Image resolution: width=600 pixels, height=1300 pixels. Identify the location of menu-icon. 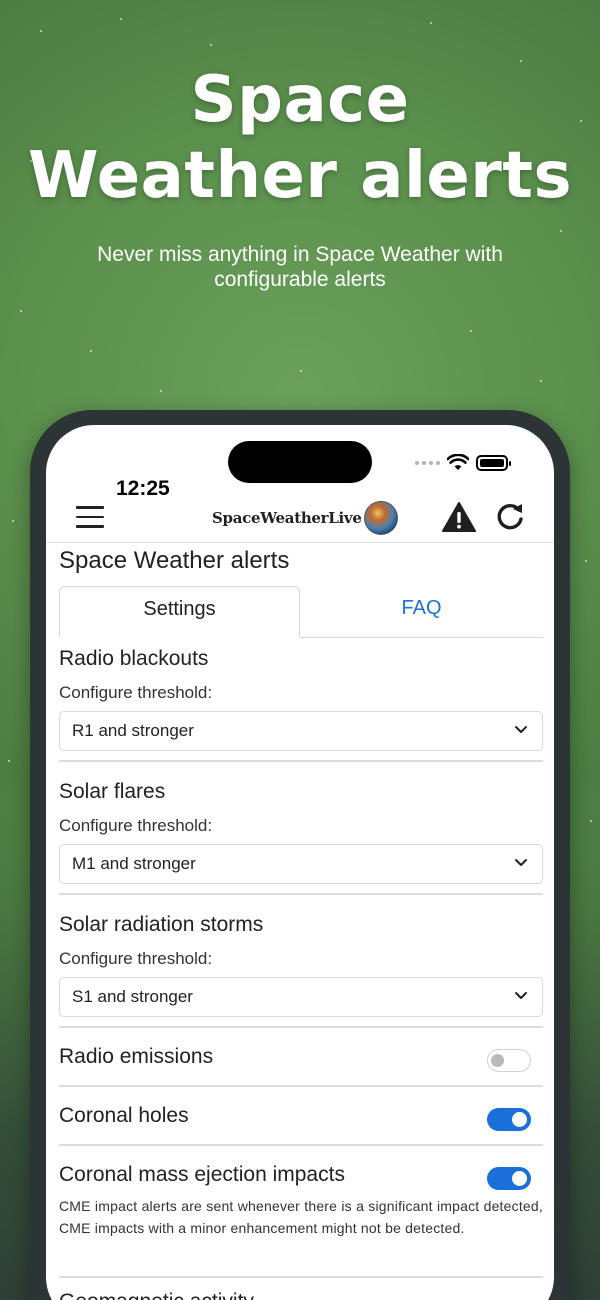
(90, 517).